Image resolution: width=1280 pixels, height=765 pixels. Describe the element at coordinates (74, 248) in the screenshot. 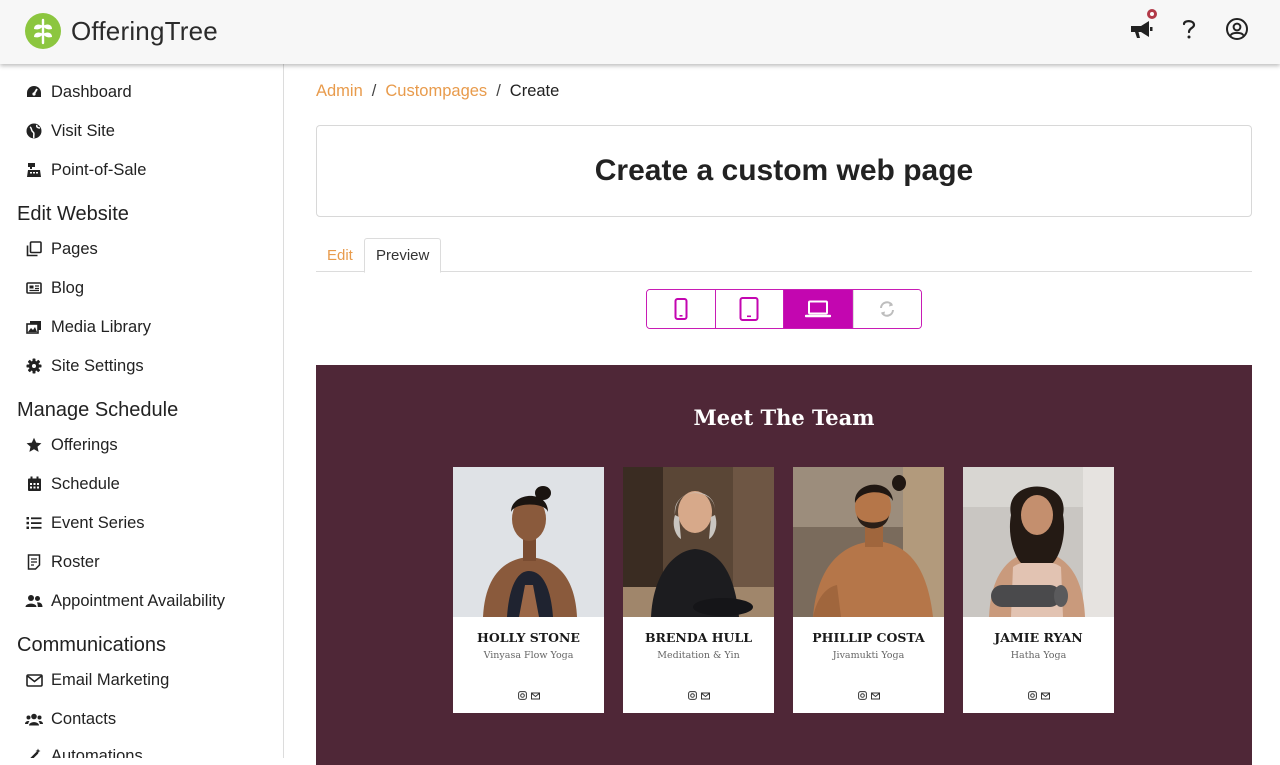

I see `sidebar-item-label: Pages` at that location.